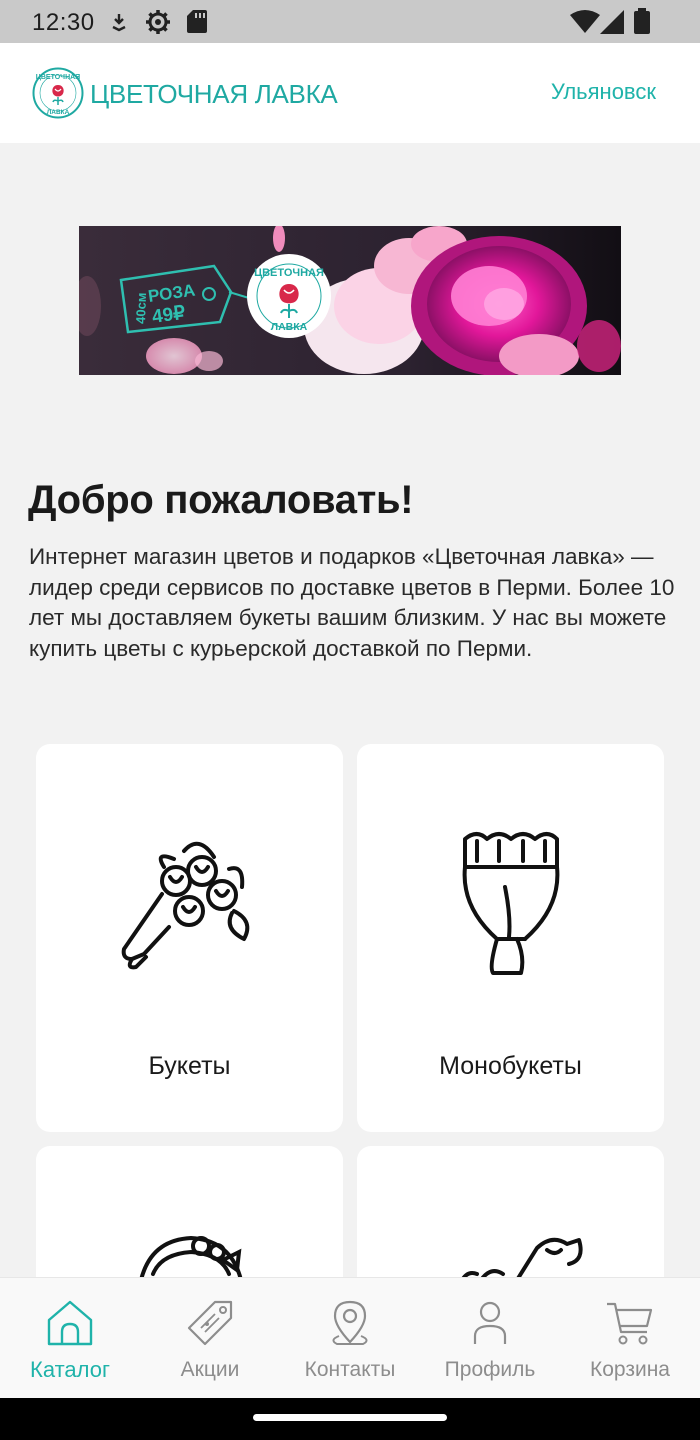 Image resolution: width=700 pixels, height=1440 pixels. I want to click on cart-icon, so click(630, 1323).